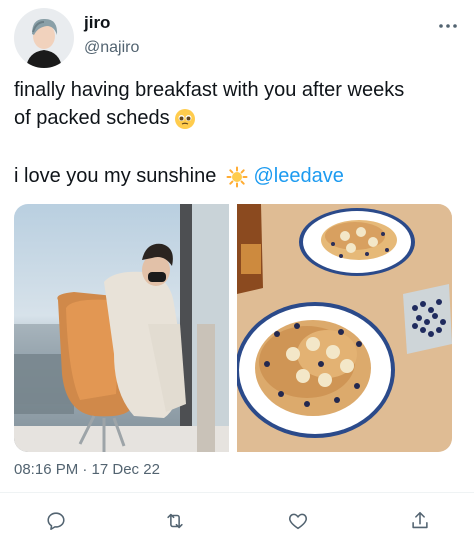 The height and width of the screenshot is (557, 474). I want to click on retweet-icon, so click(175, 521).